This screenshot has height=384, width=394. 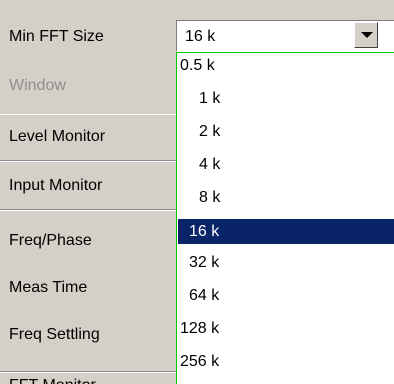 I want to click on dropdown-option-1k: 1 k, so click(x=286, y=98).